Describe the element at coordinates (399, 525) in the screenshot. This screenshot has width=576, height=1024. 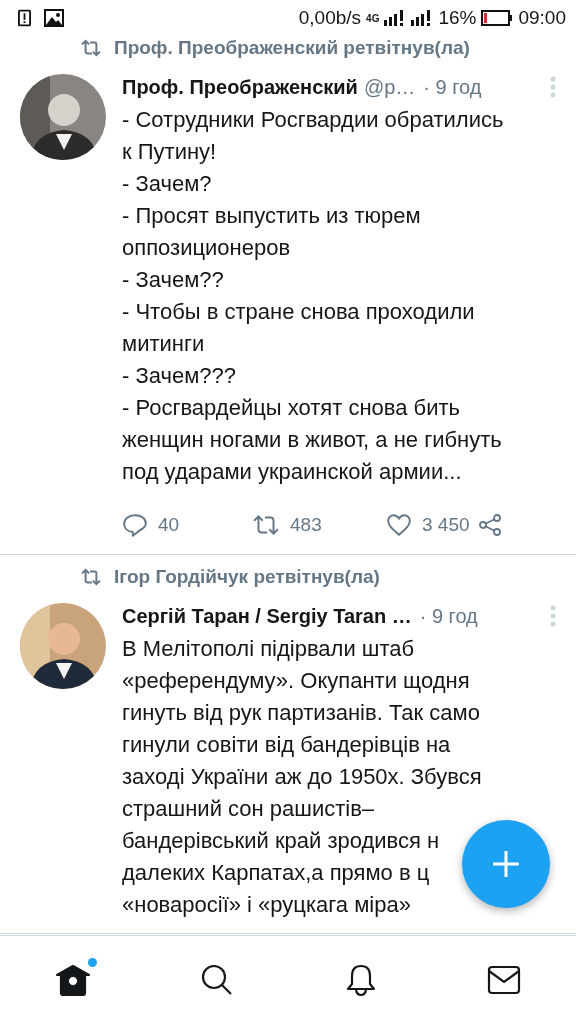
I see `heart-icon` at that location.